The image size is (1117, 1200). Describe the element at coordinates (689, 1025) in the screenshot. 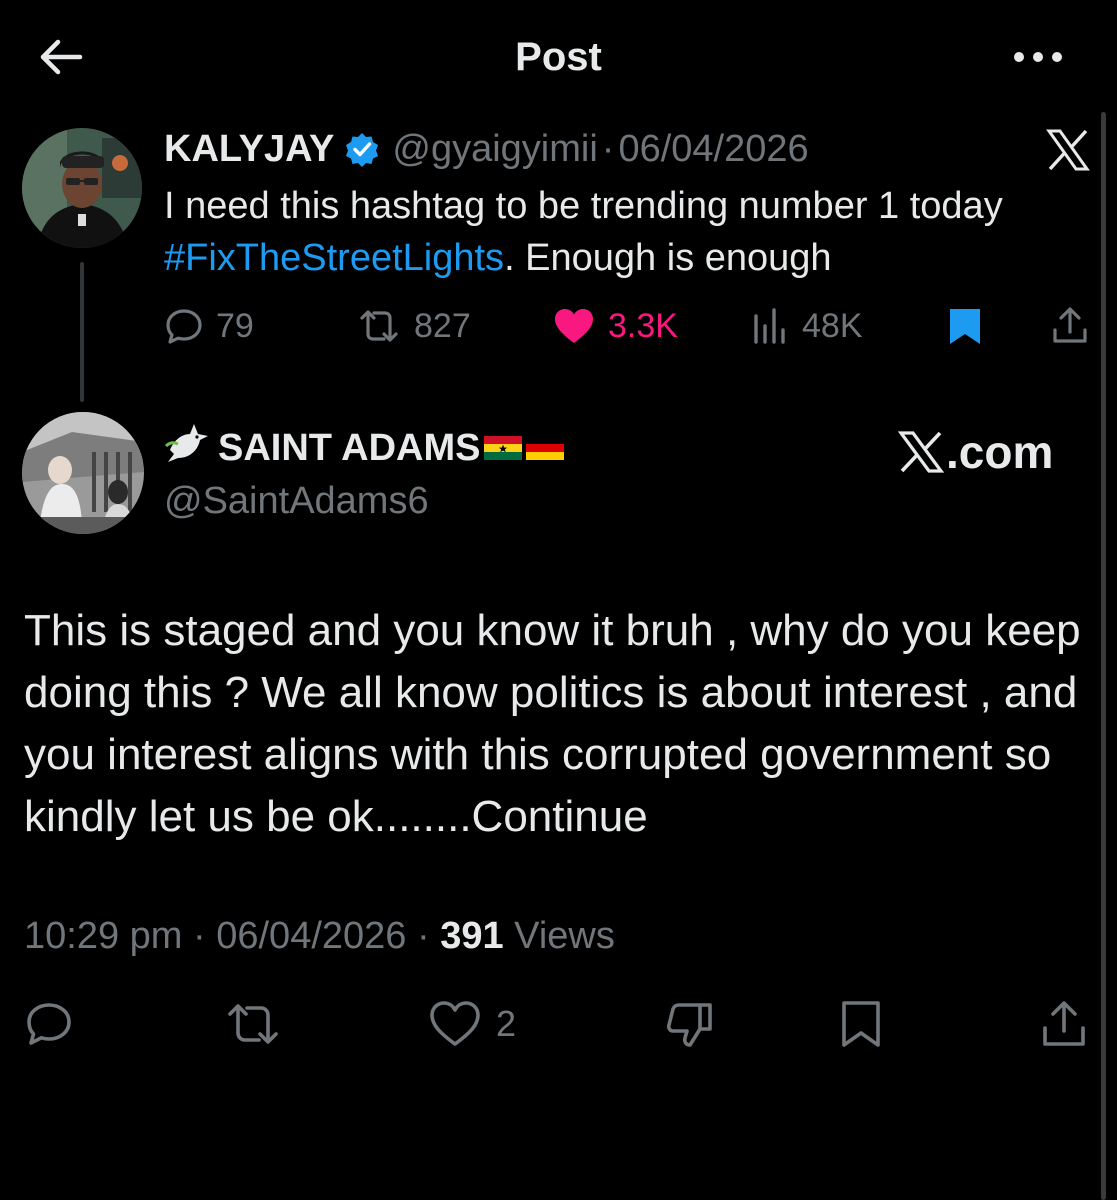

I see `thumbs-down-icon` at that location.